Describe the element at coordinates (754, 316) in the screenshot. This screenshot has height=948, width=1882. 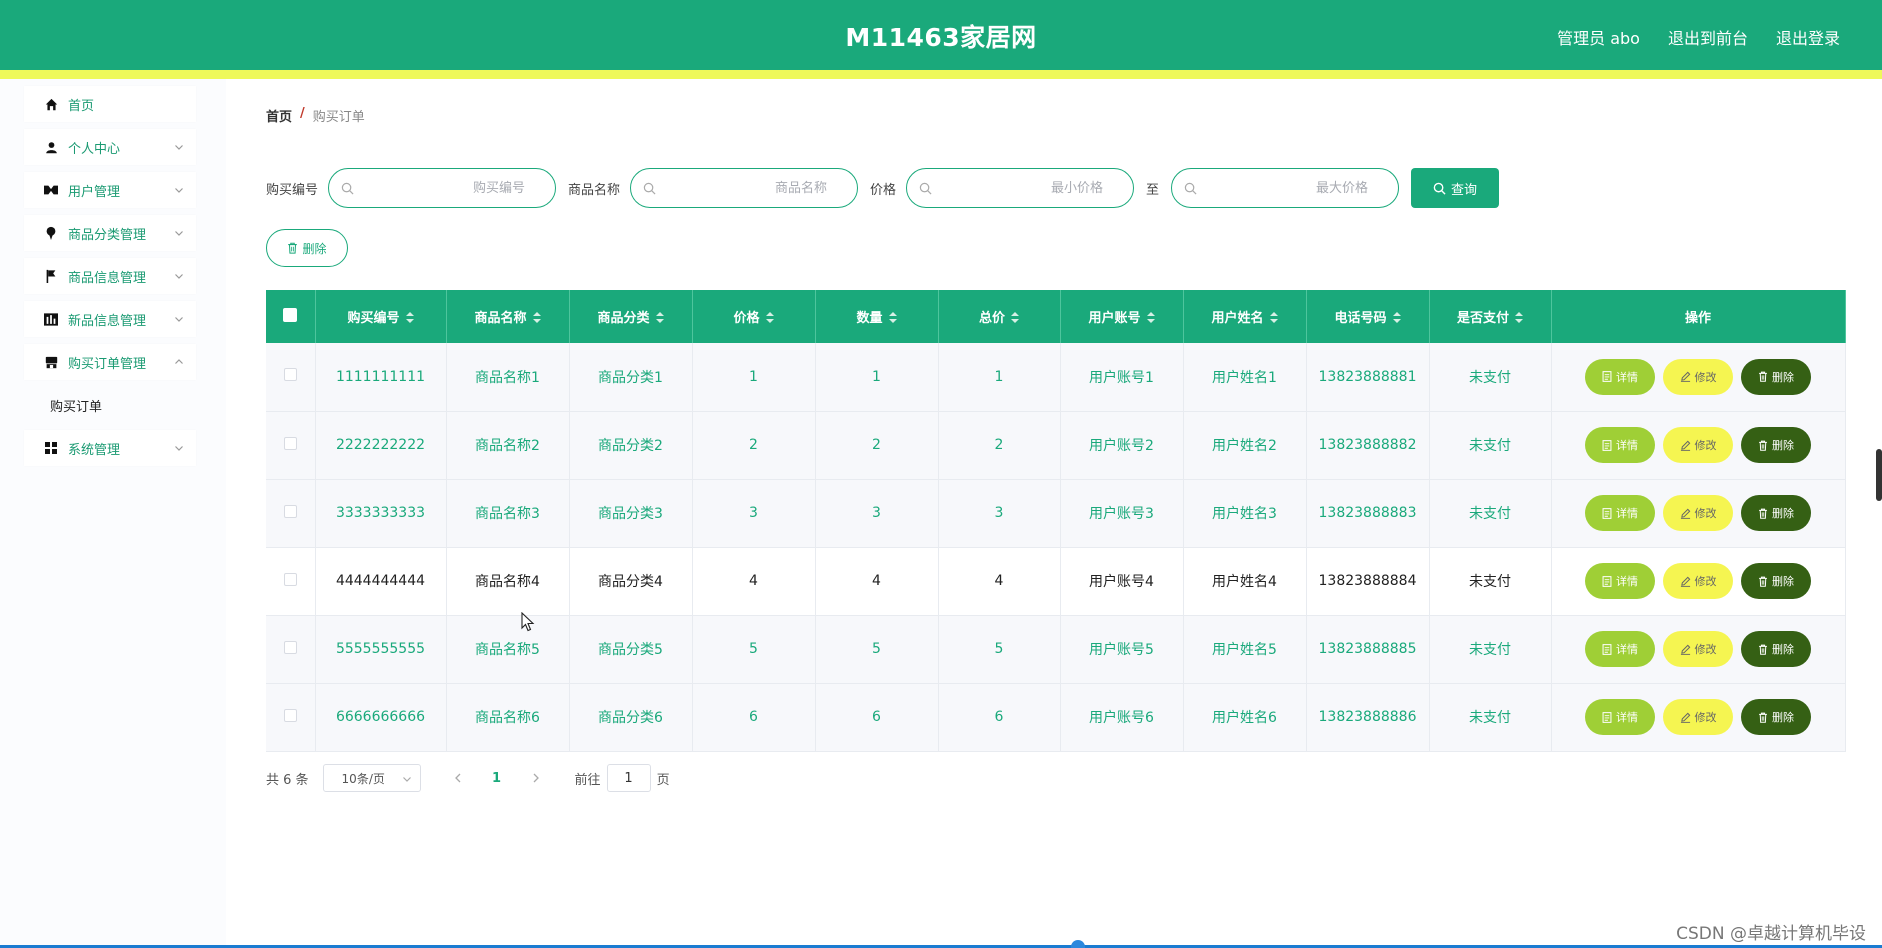
I see `column-header: 价格` at that location.